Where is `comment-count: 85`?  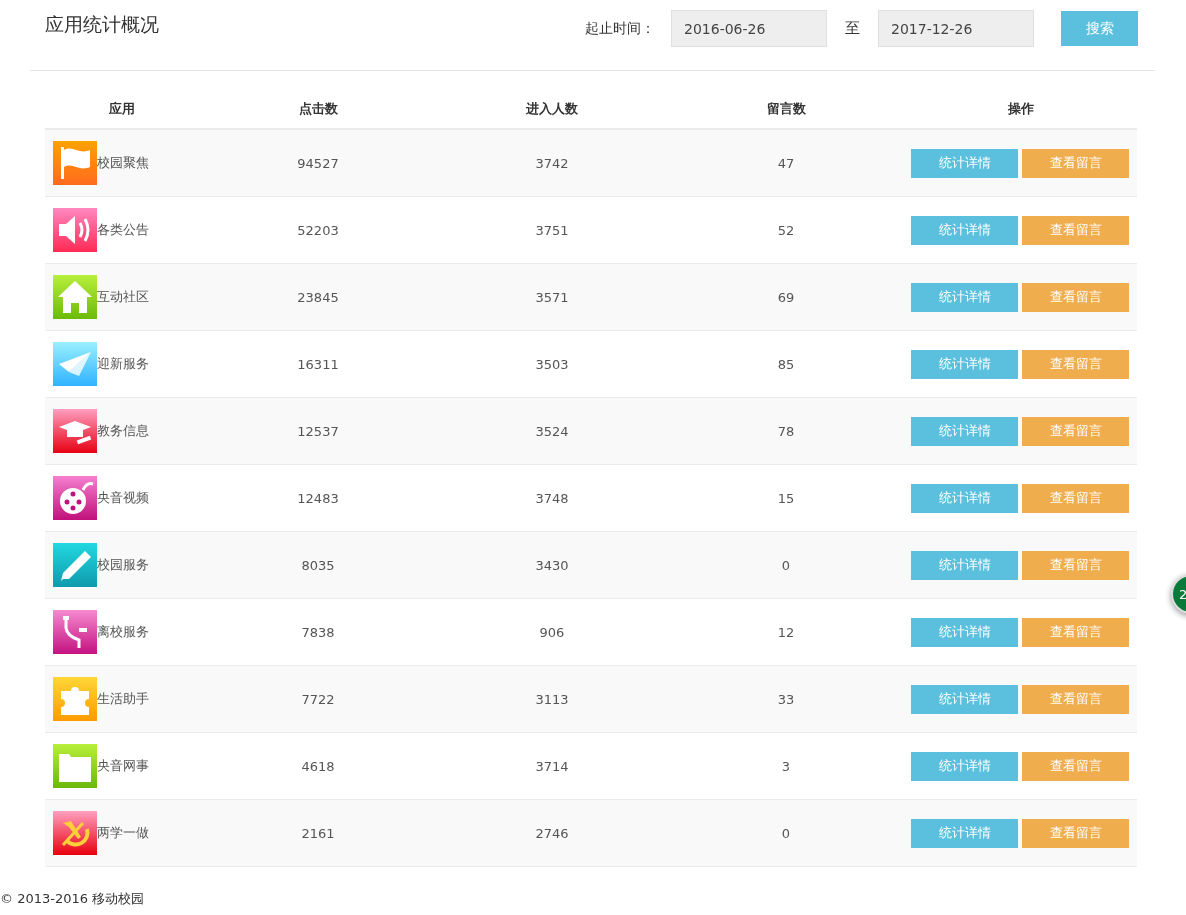 comment-count: 85 is located at coordinates (786, 364).